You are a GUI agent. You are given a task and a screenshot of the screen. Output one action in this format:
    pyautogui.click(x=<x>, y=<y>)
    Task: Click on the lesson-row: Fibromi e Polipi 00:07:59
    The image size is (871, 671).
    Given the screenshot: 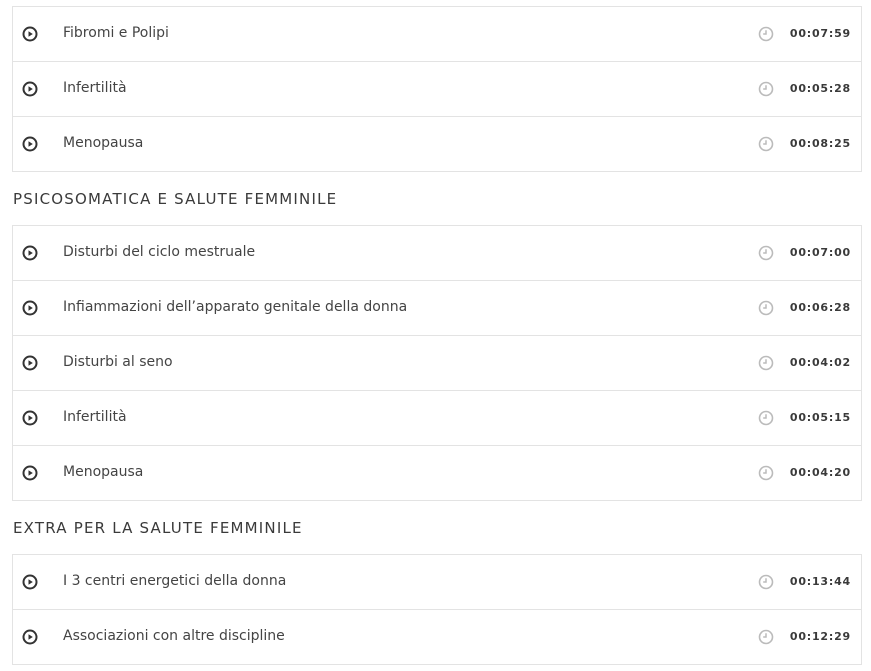 What is the action you would take?
    pyautogui.click(x=437, y=34)
    